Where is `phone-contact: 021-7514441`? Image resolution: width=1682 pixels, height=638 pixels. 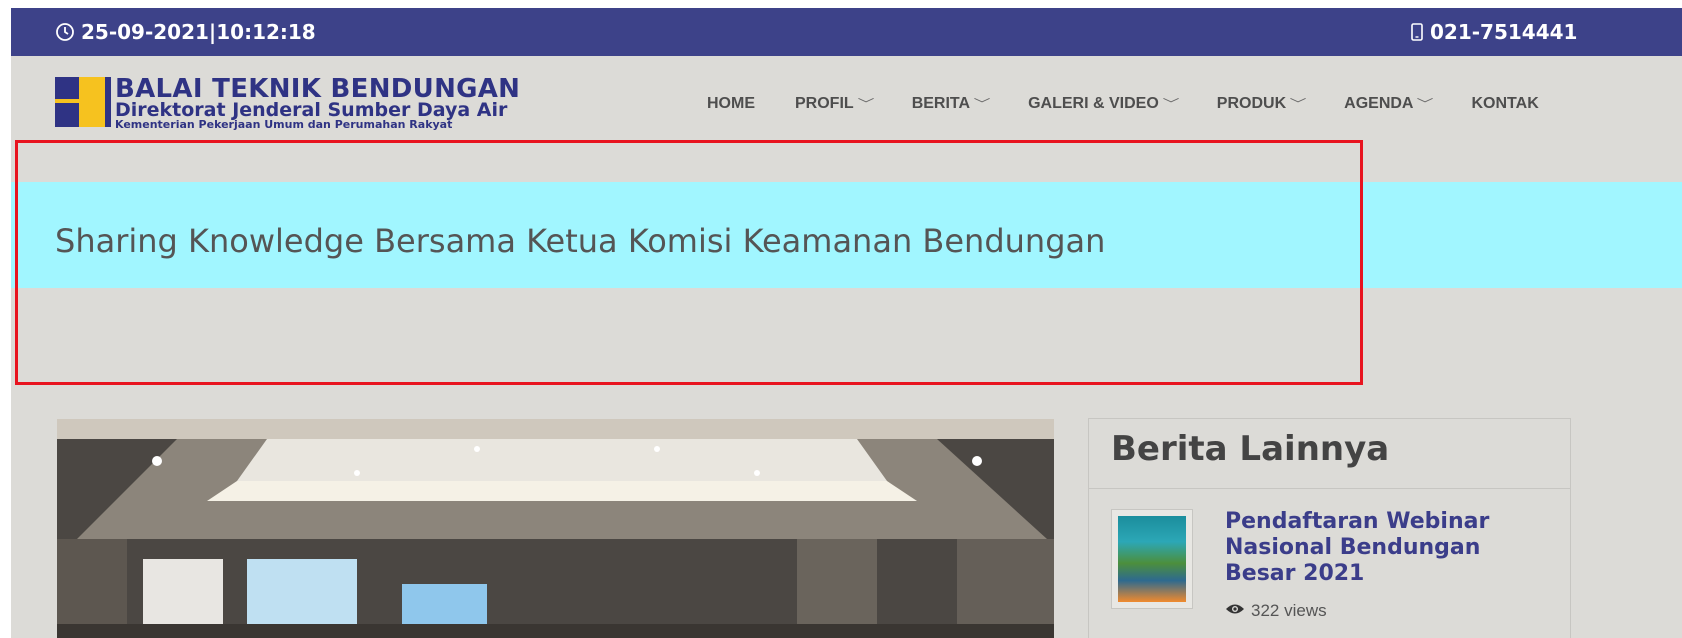 phone-contact: 021-7514441 is located at coordinates (1493, 32).